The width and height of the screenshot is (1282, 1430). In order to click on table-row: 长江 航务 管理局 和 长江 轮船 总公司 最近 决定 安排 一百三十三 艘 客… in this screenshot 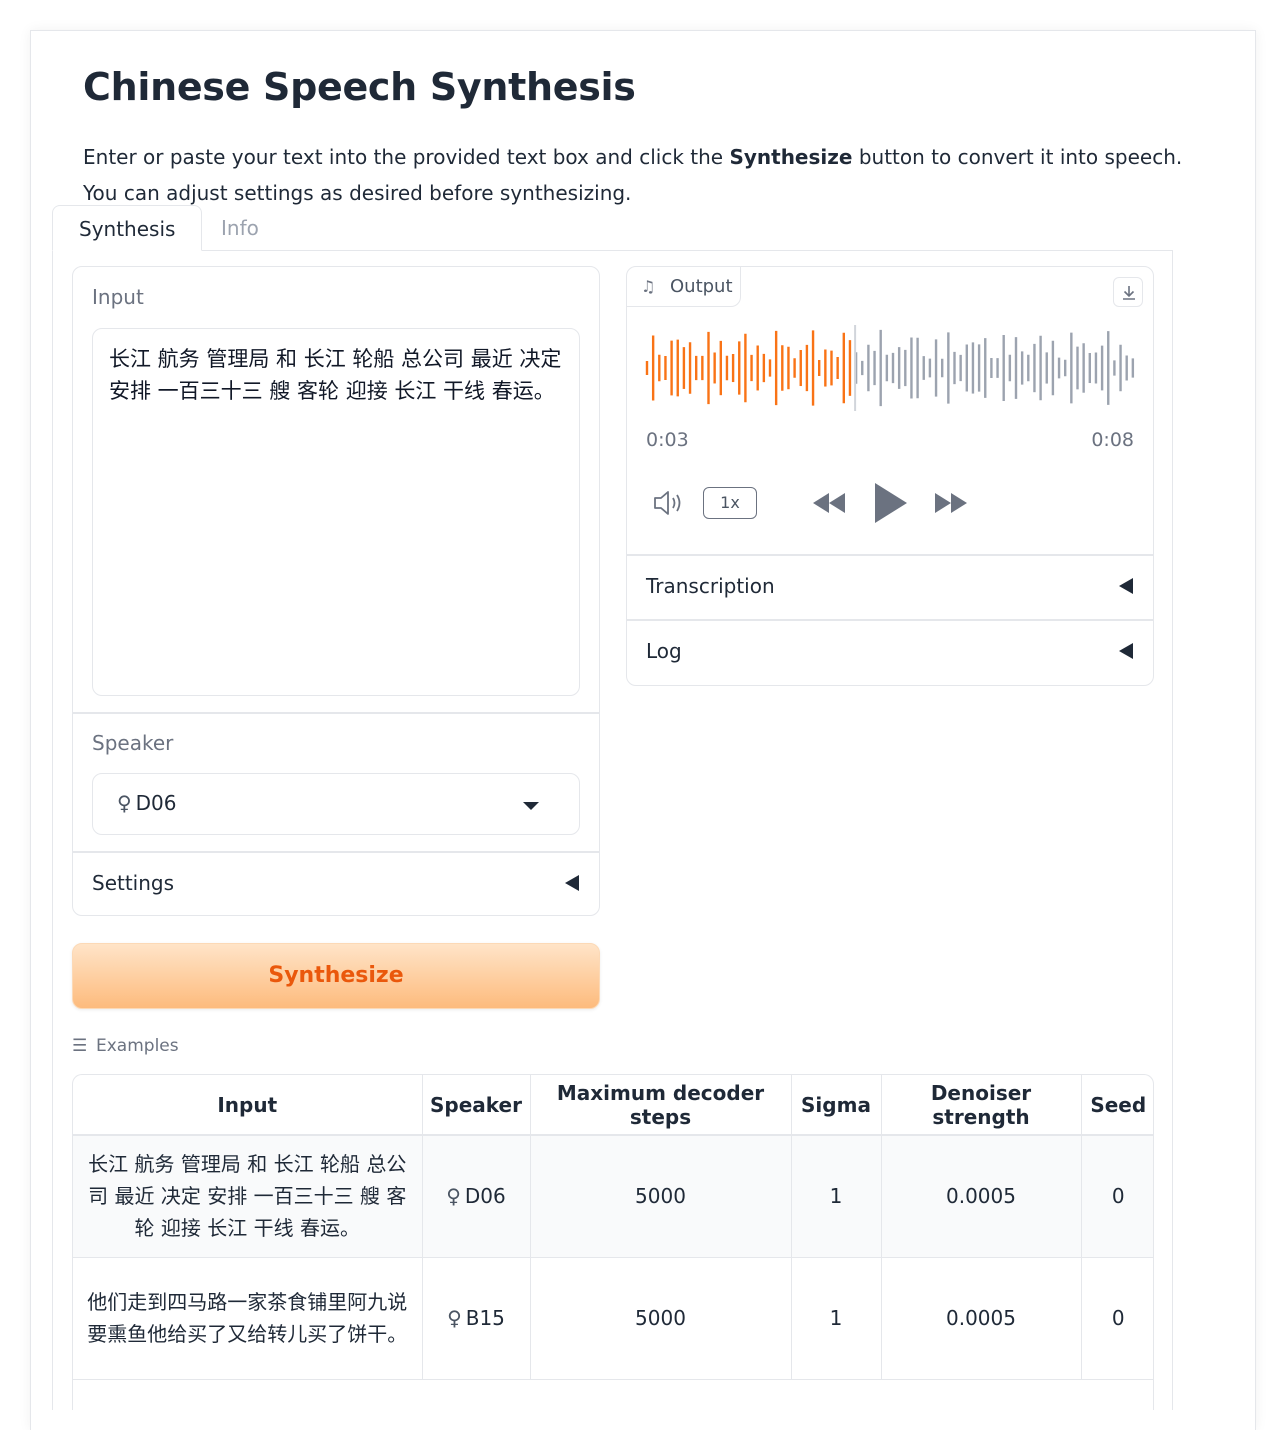, I will do `click(613, 1196)`.